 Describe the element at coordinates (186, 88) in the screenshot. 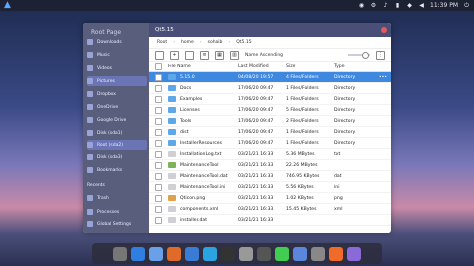

I see `file-name: Docs` at that location.